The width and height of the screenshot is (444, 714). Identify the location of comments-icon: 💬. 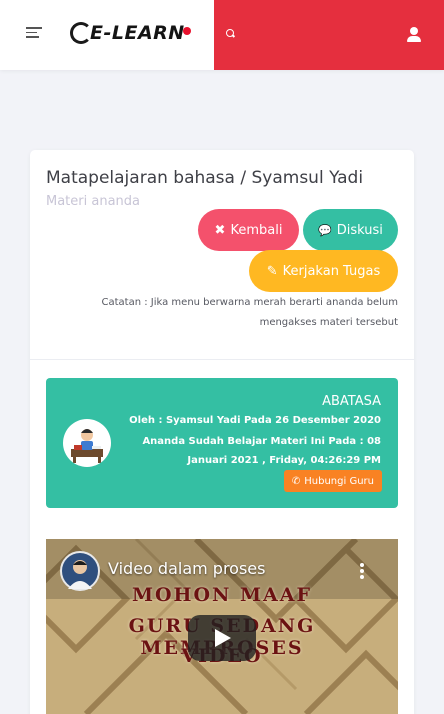
(325, 230).